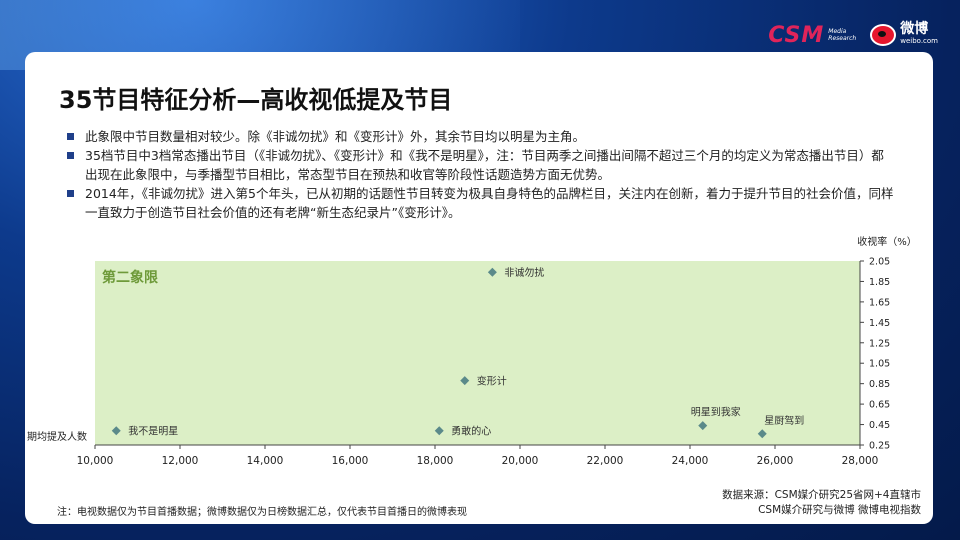 Image resolution: width=960 pixels, height=540 pixels. I want to click on y-tick-label: 0.65, so click(879, 405).